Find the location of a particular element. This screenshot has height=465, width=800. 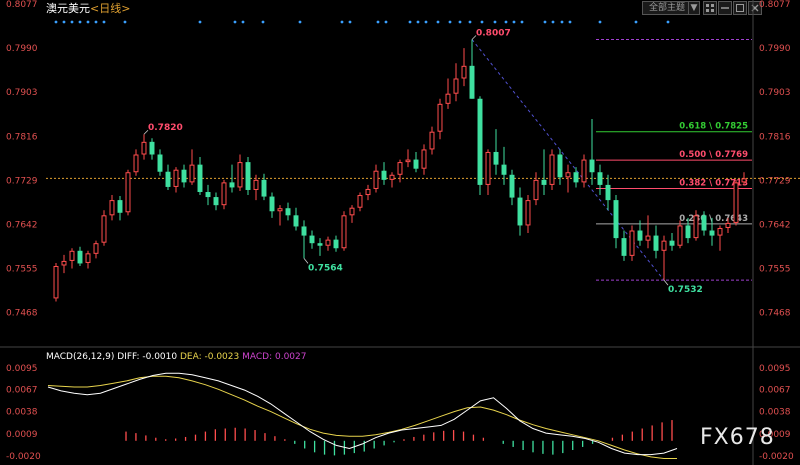

price-tick-label-right: 0.7642 is located at coordinates (775, 225).